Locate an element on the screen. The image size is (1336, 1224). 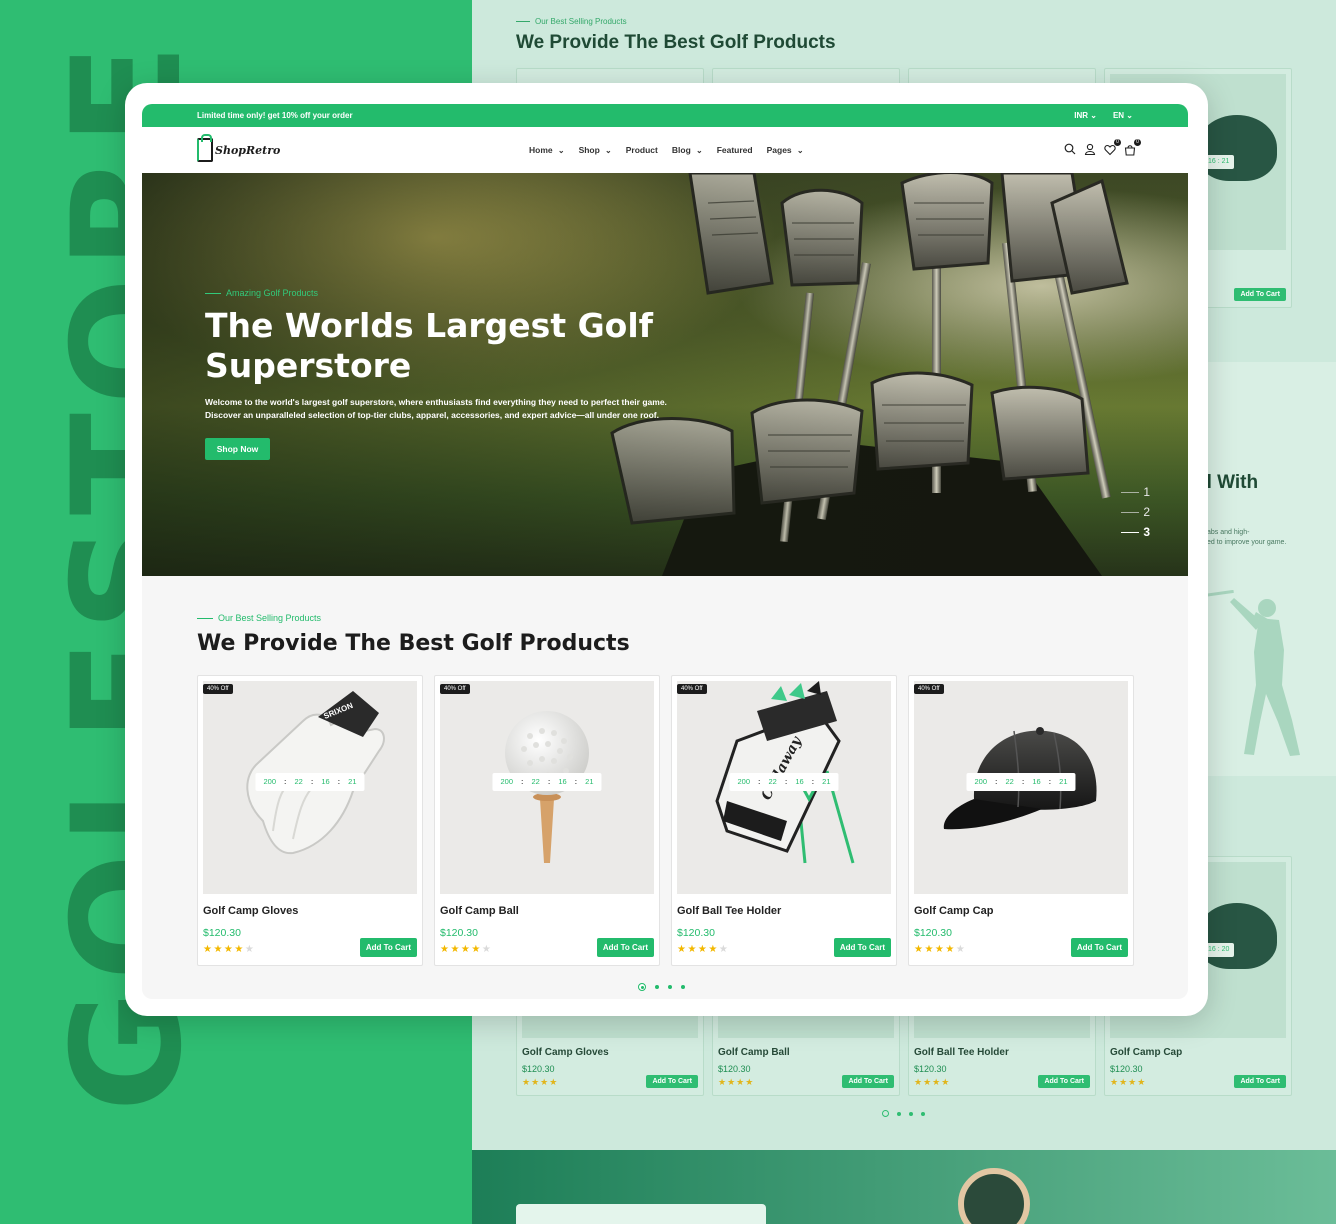
search-icon is located at coordinates (1070, 149).